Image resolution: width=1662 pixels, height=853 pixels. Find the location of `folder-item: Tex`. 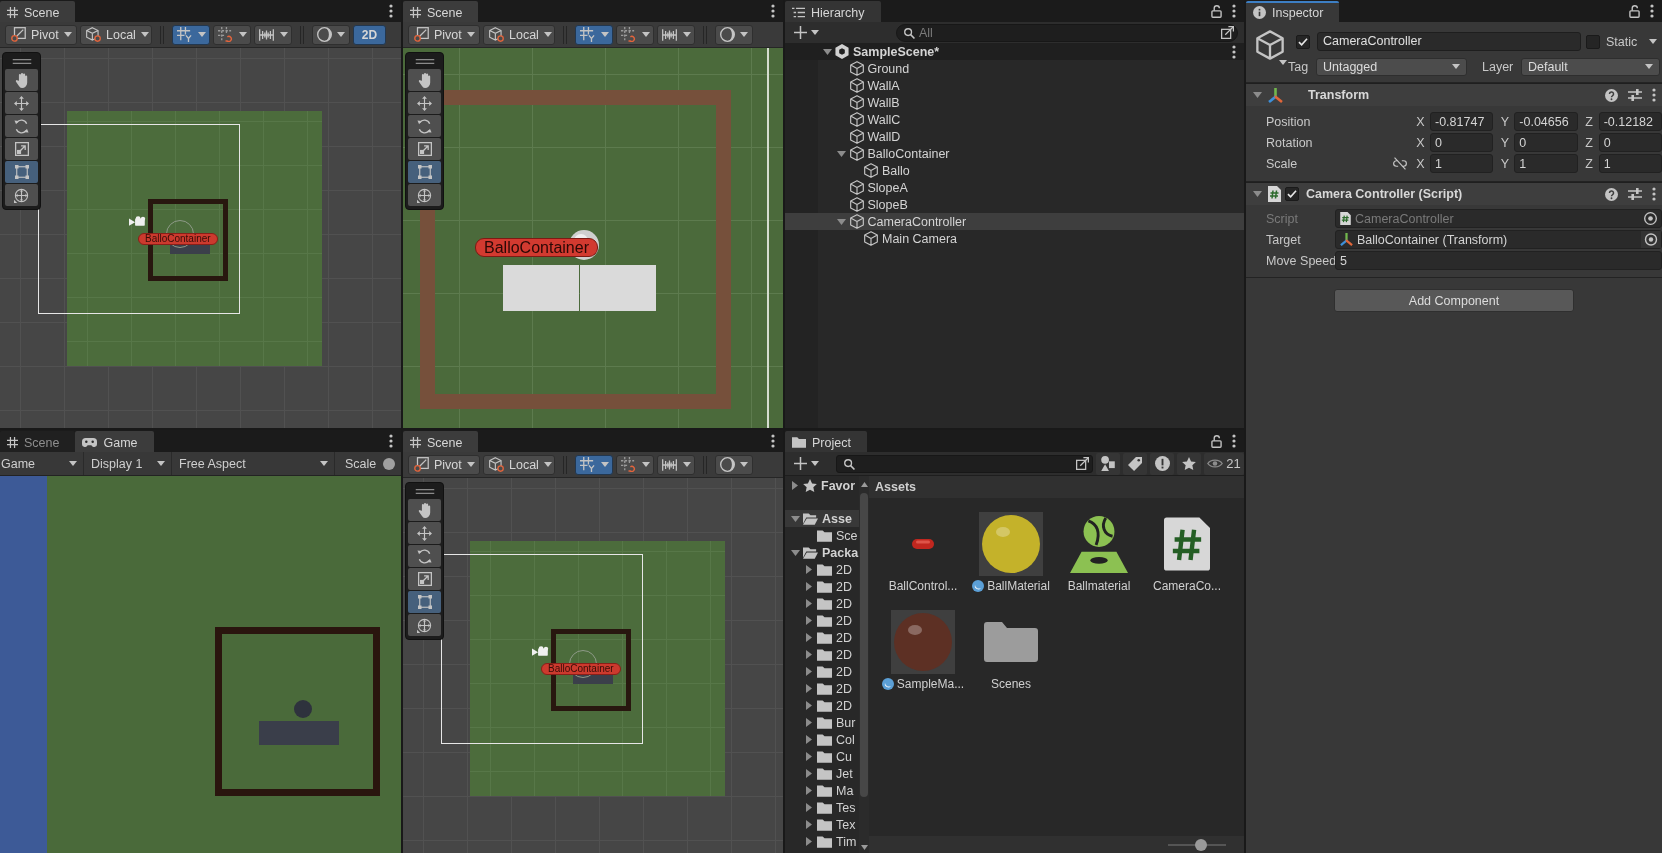

folder-item: Tex is located at coordinates (822, 824).